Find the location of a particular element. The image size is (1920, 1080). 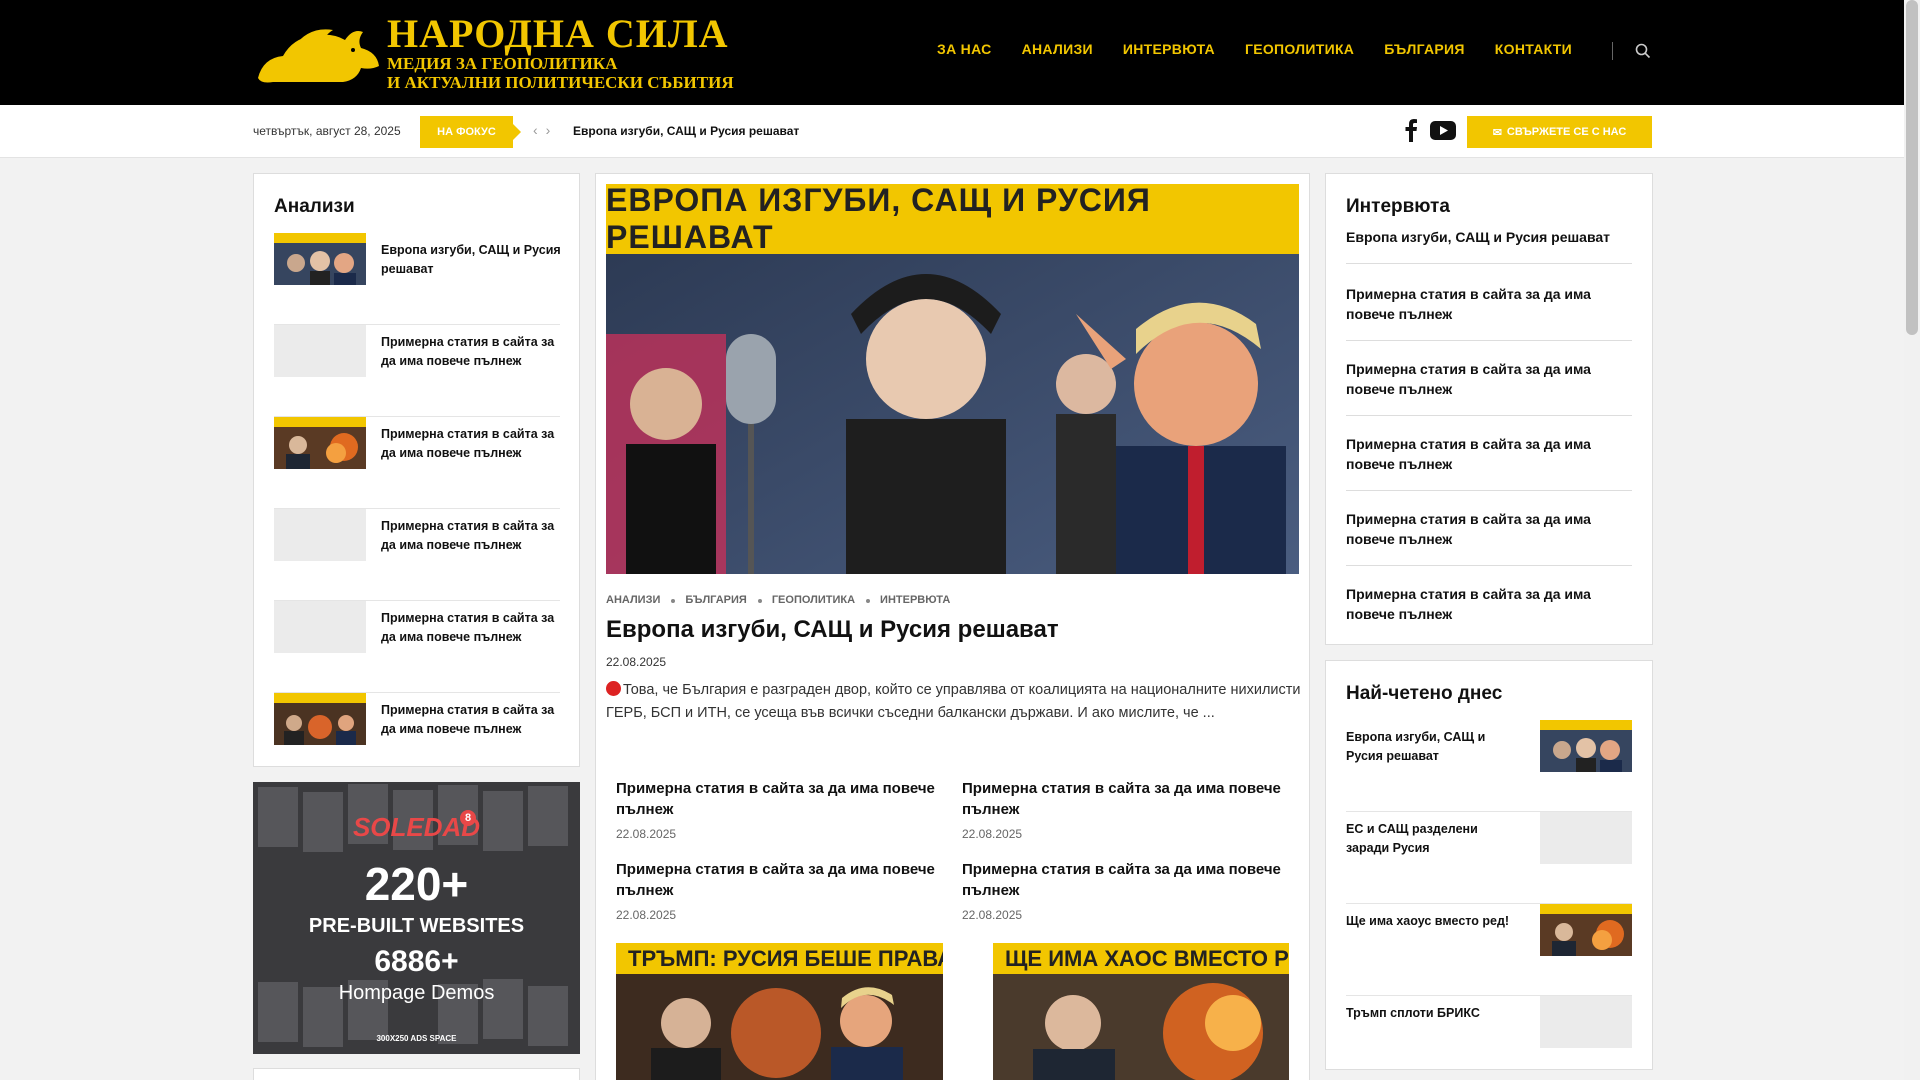

category-list: АНАЛИЗИ БЪЛГАРИЯ ГЕОПОЛИТИКА ИНТЕРВЮТА is located at coordinates (778, 600).